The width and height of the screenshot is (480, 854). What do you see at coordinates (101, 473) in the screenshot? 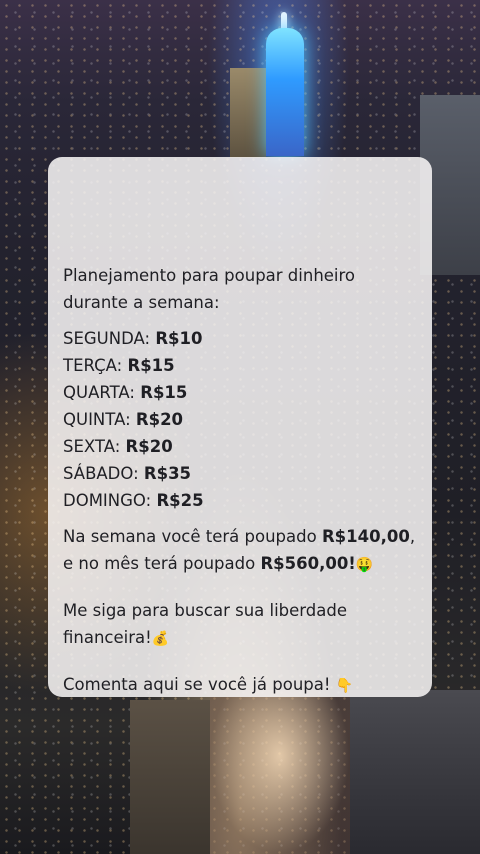
I see `day-label: SÁBADO:` at bounding box center [101, 473].